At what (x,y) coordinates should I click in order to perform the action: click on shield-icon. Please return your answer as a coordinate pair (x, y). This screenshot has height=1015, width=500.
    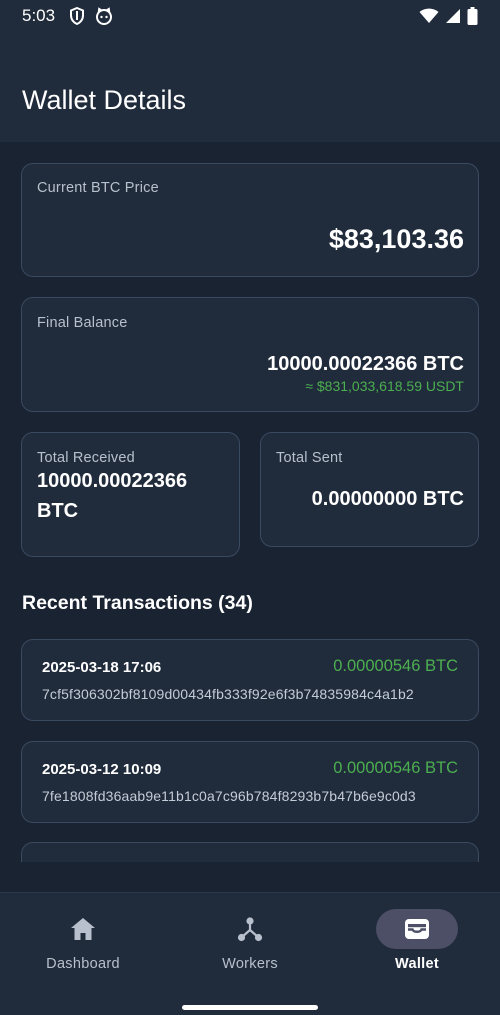
    Looking at the image, I should click on (77, 16).